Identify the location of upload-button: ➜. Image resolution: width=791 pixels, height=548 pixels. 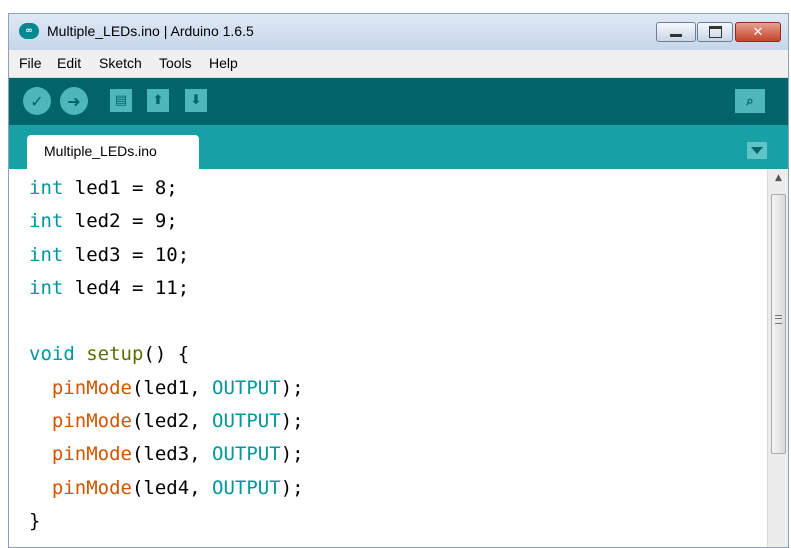
(74, 101).